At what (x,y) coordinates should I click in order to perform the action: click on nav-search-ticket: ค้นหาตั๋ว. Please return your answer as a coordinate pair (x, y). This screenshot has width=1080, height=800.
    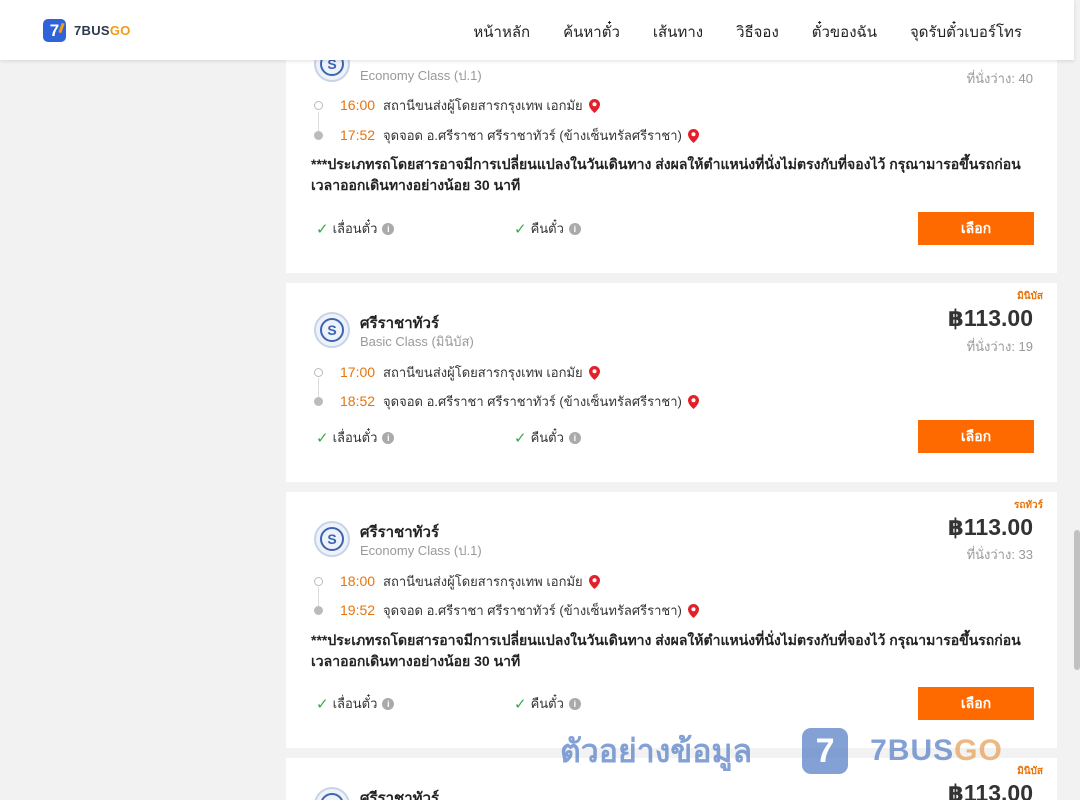
    Looking at the image, I should click on (591, 32).